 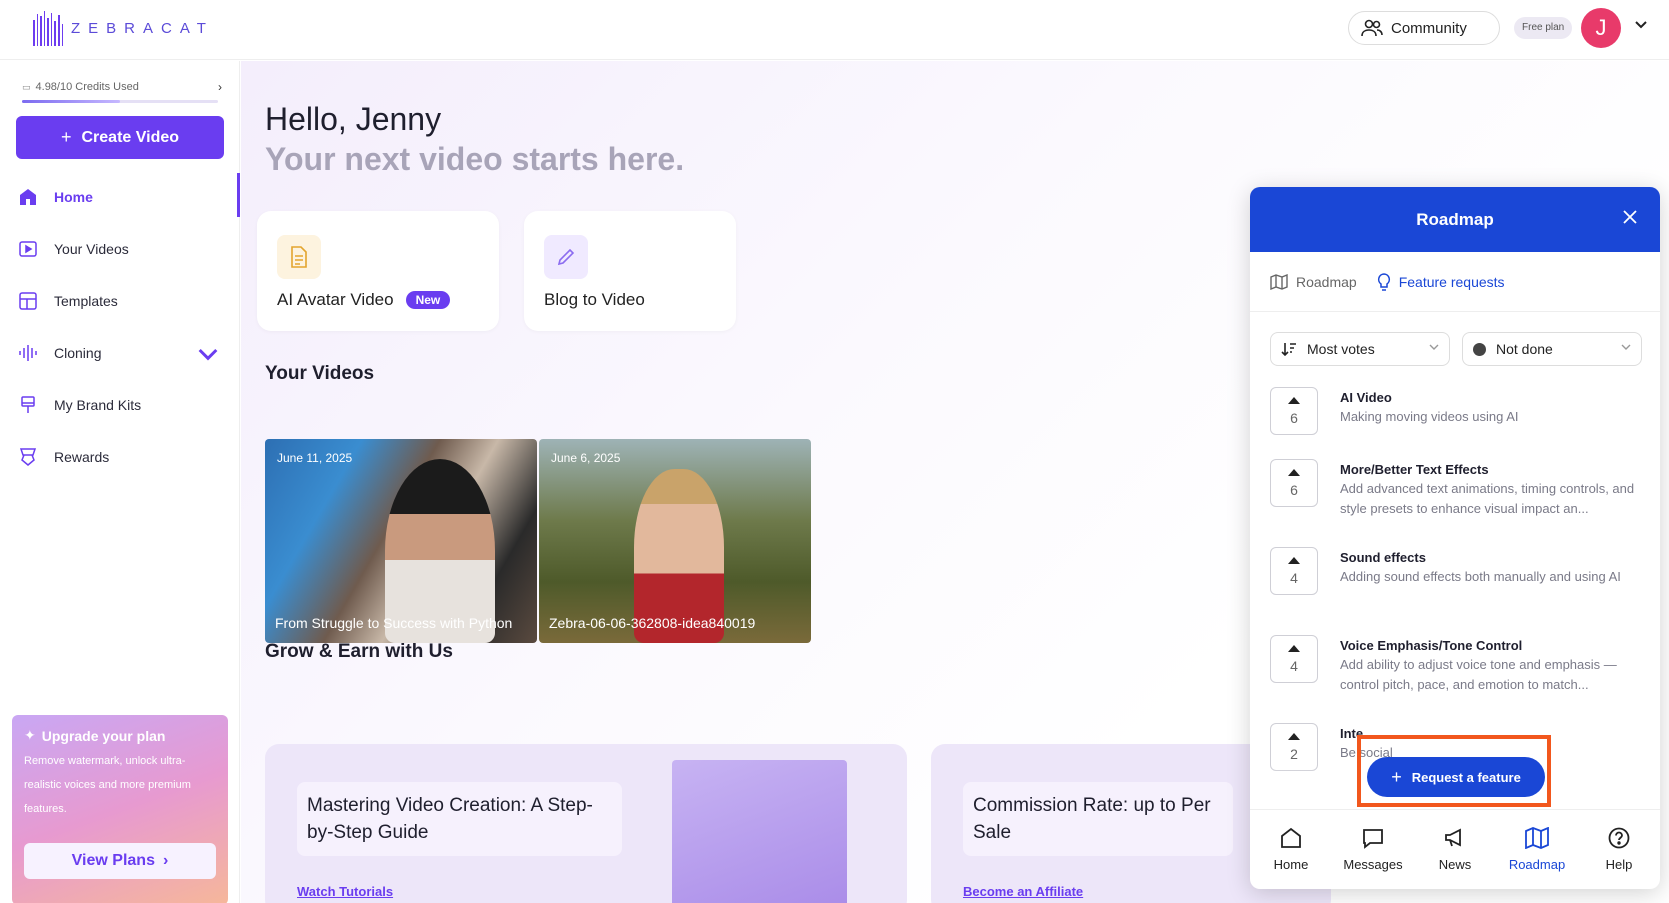 I want to click on sidebar-item-rewards: Rewards, so click(x=120, y=457).